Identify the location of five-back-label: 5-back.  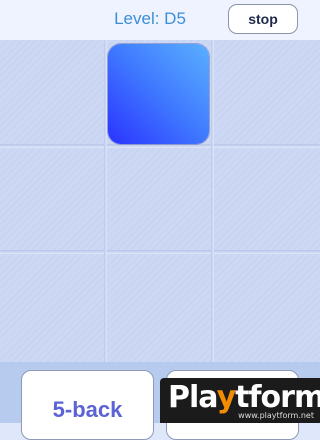
(87, 409).